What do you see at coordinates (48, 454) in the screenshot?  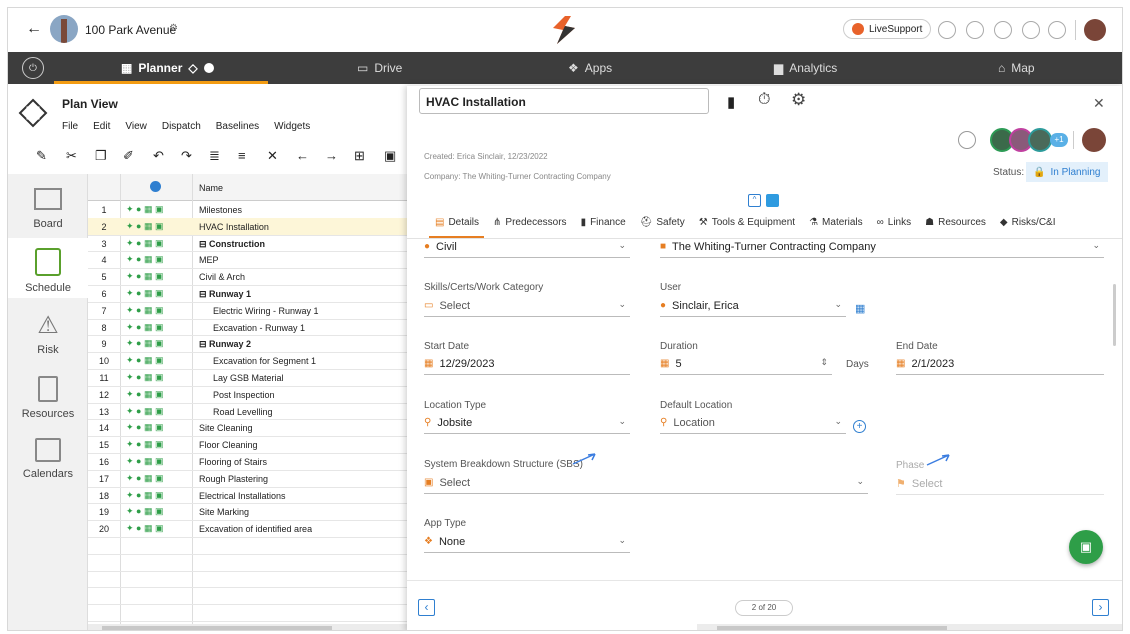 I see `rail-calendars: Calendars` at bounding box center [48, 454].